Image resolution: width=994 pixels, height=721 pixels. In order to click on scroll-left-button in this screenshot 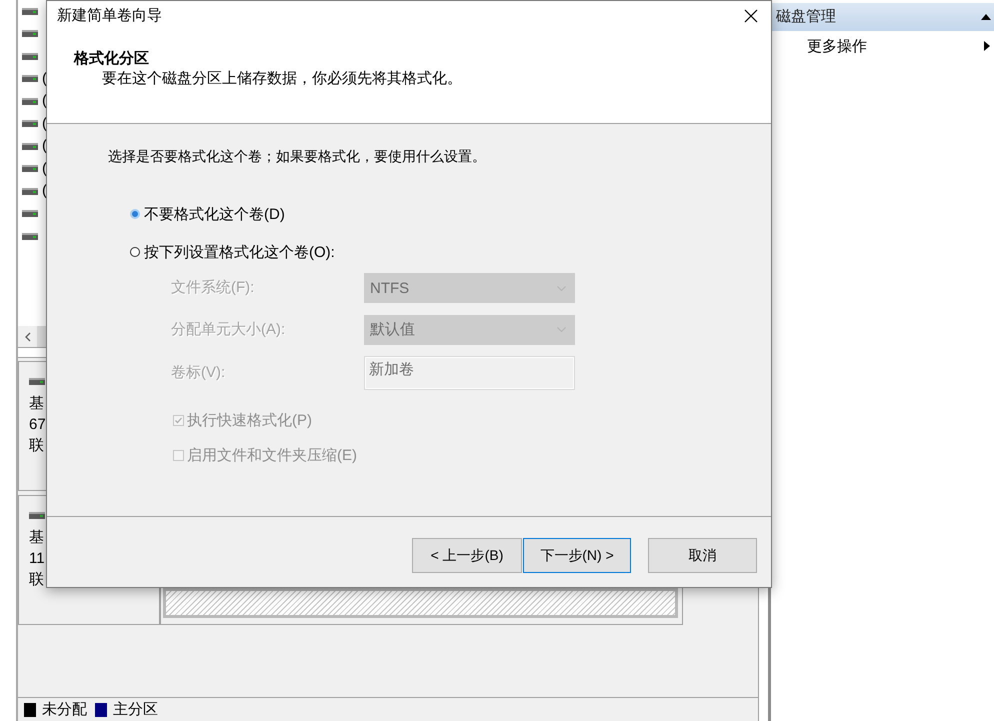, I will do `click(27, 336)`.